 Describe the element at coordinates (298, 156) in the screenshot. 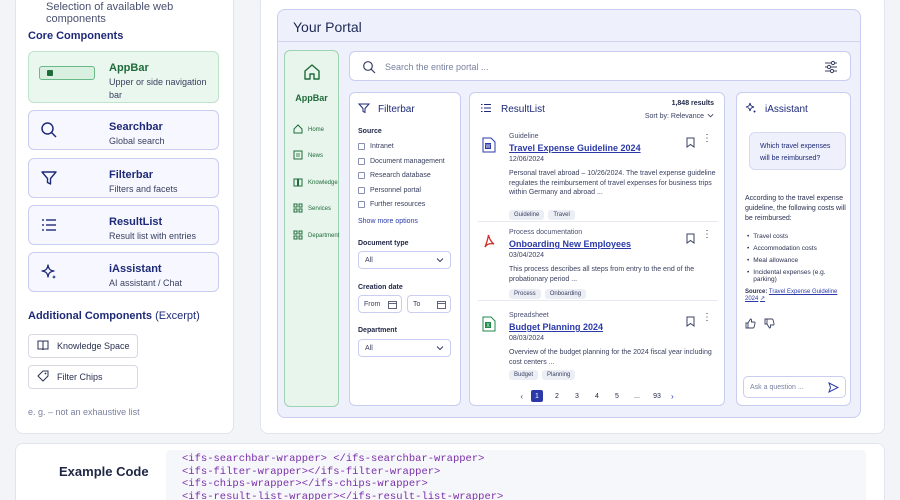

I see `news-icon` at that location.